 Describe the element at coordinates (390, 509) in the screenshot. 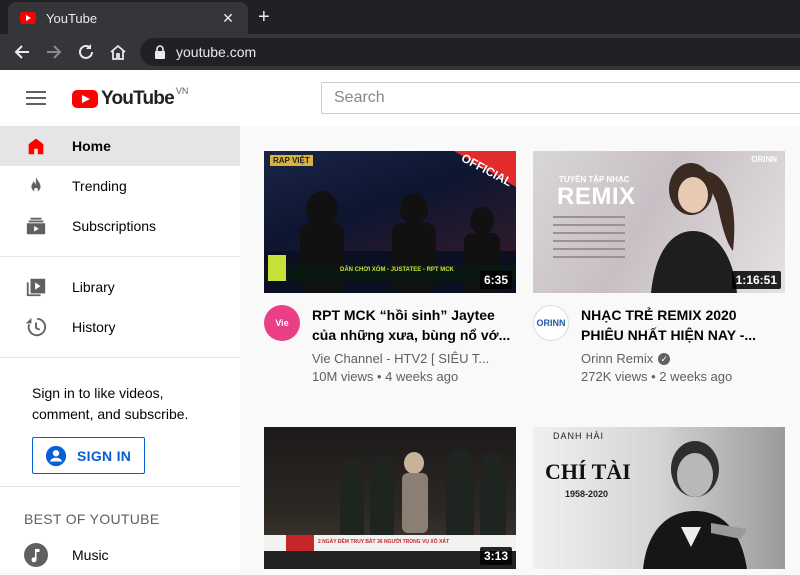

I see `thumbnail-artwork` at that location.